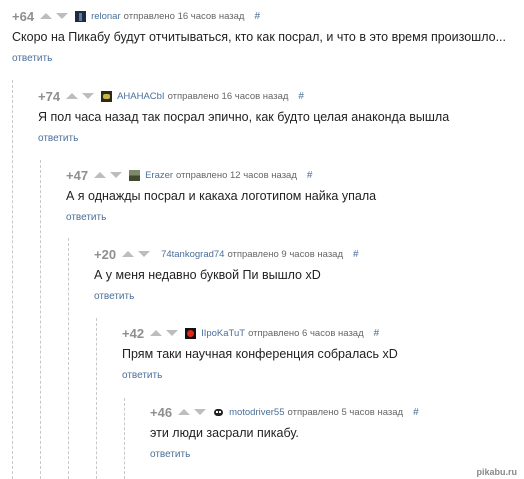 The height and width of the screenshot is (479, 524). I want to click on watermark: pikabu.ru, so click(496, 472).